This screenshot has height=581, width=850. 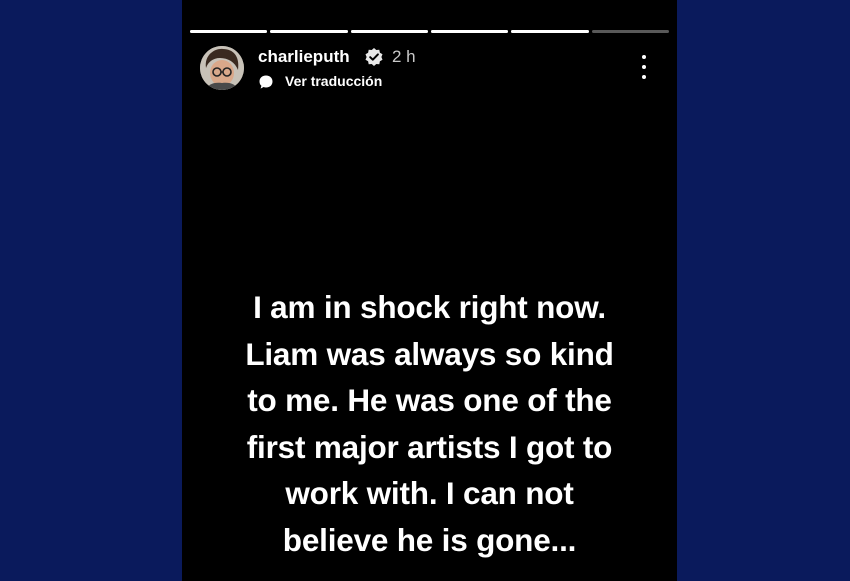 What do you see at coordinates (222, 68) in the screenshot?
I see `avatar` at bounding box center [222, 68].